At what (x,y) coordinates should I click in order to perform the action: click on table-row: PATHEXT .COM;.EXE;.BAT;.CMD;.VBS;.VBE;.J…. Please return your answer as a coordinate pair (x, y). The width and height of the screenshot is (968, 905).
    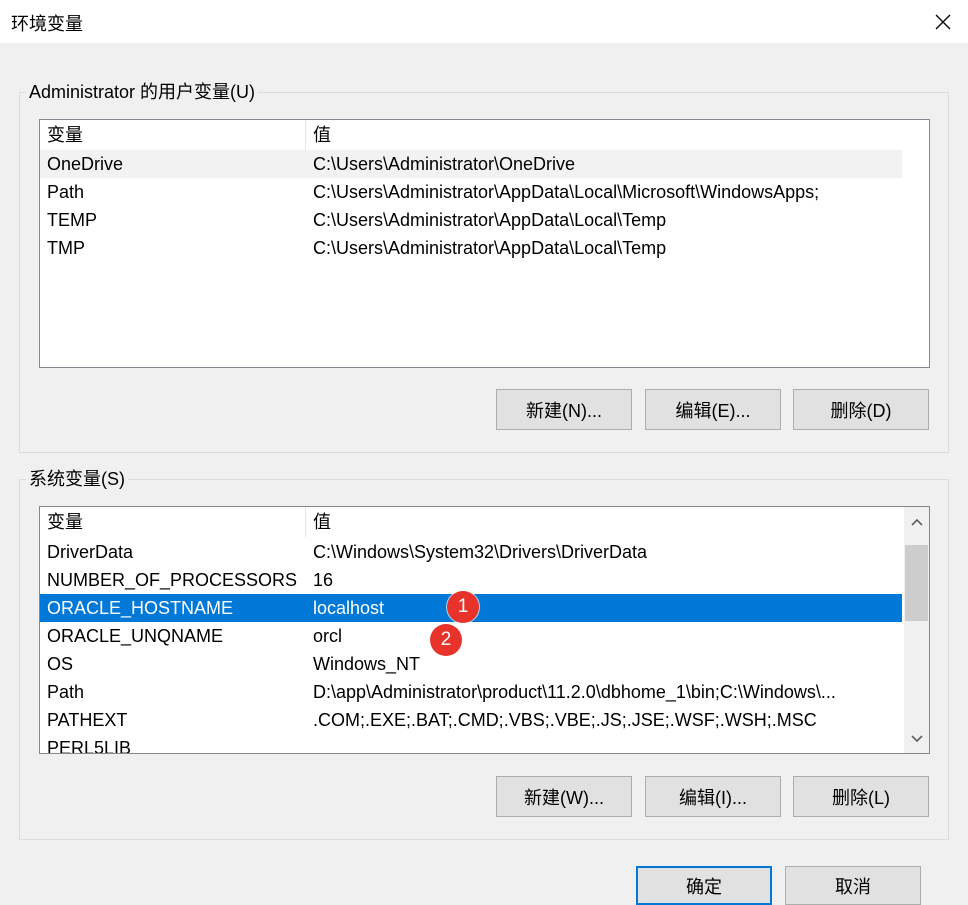
    Looking at the image, I should click on (471, 720).